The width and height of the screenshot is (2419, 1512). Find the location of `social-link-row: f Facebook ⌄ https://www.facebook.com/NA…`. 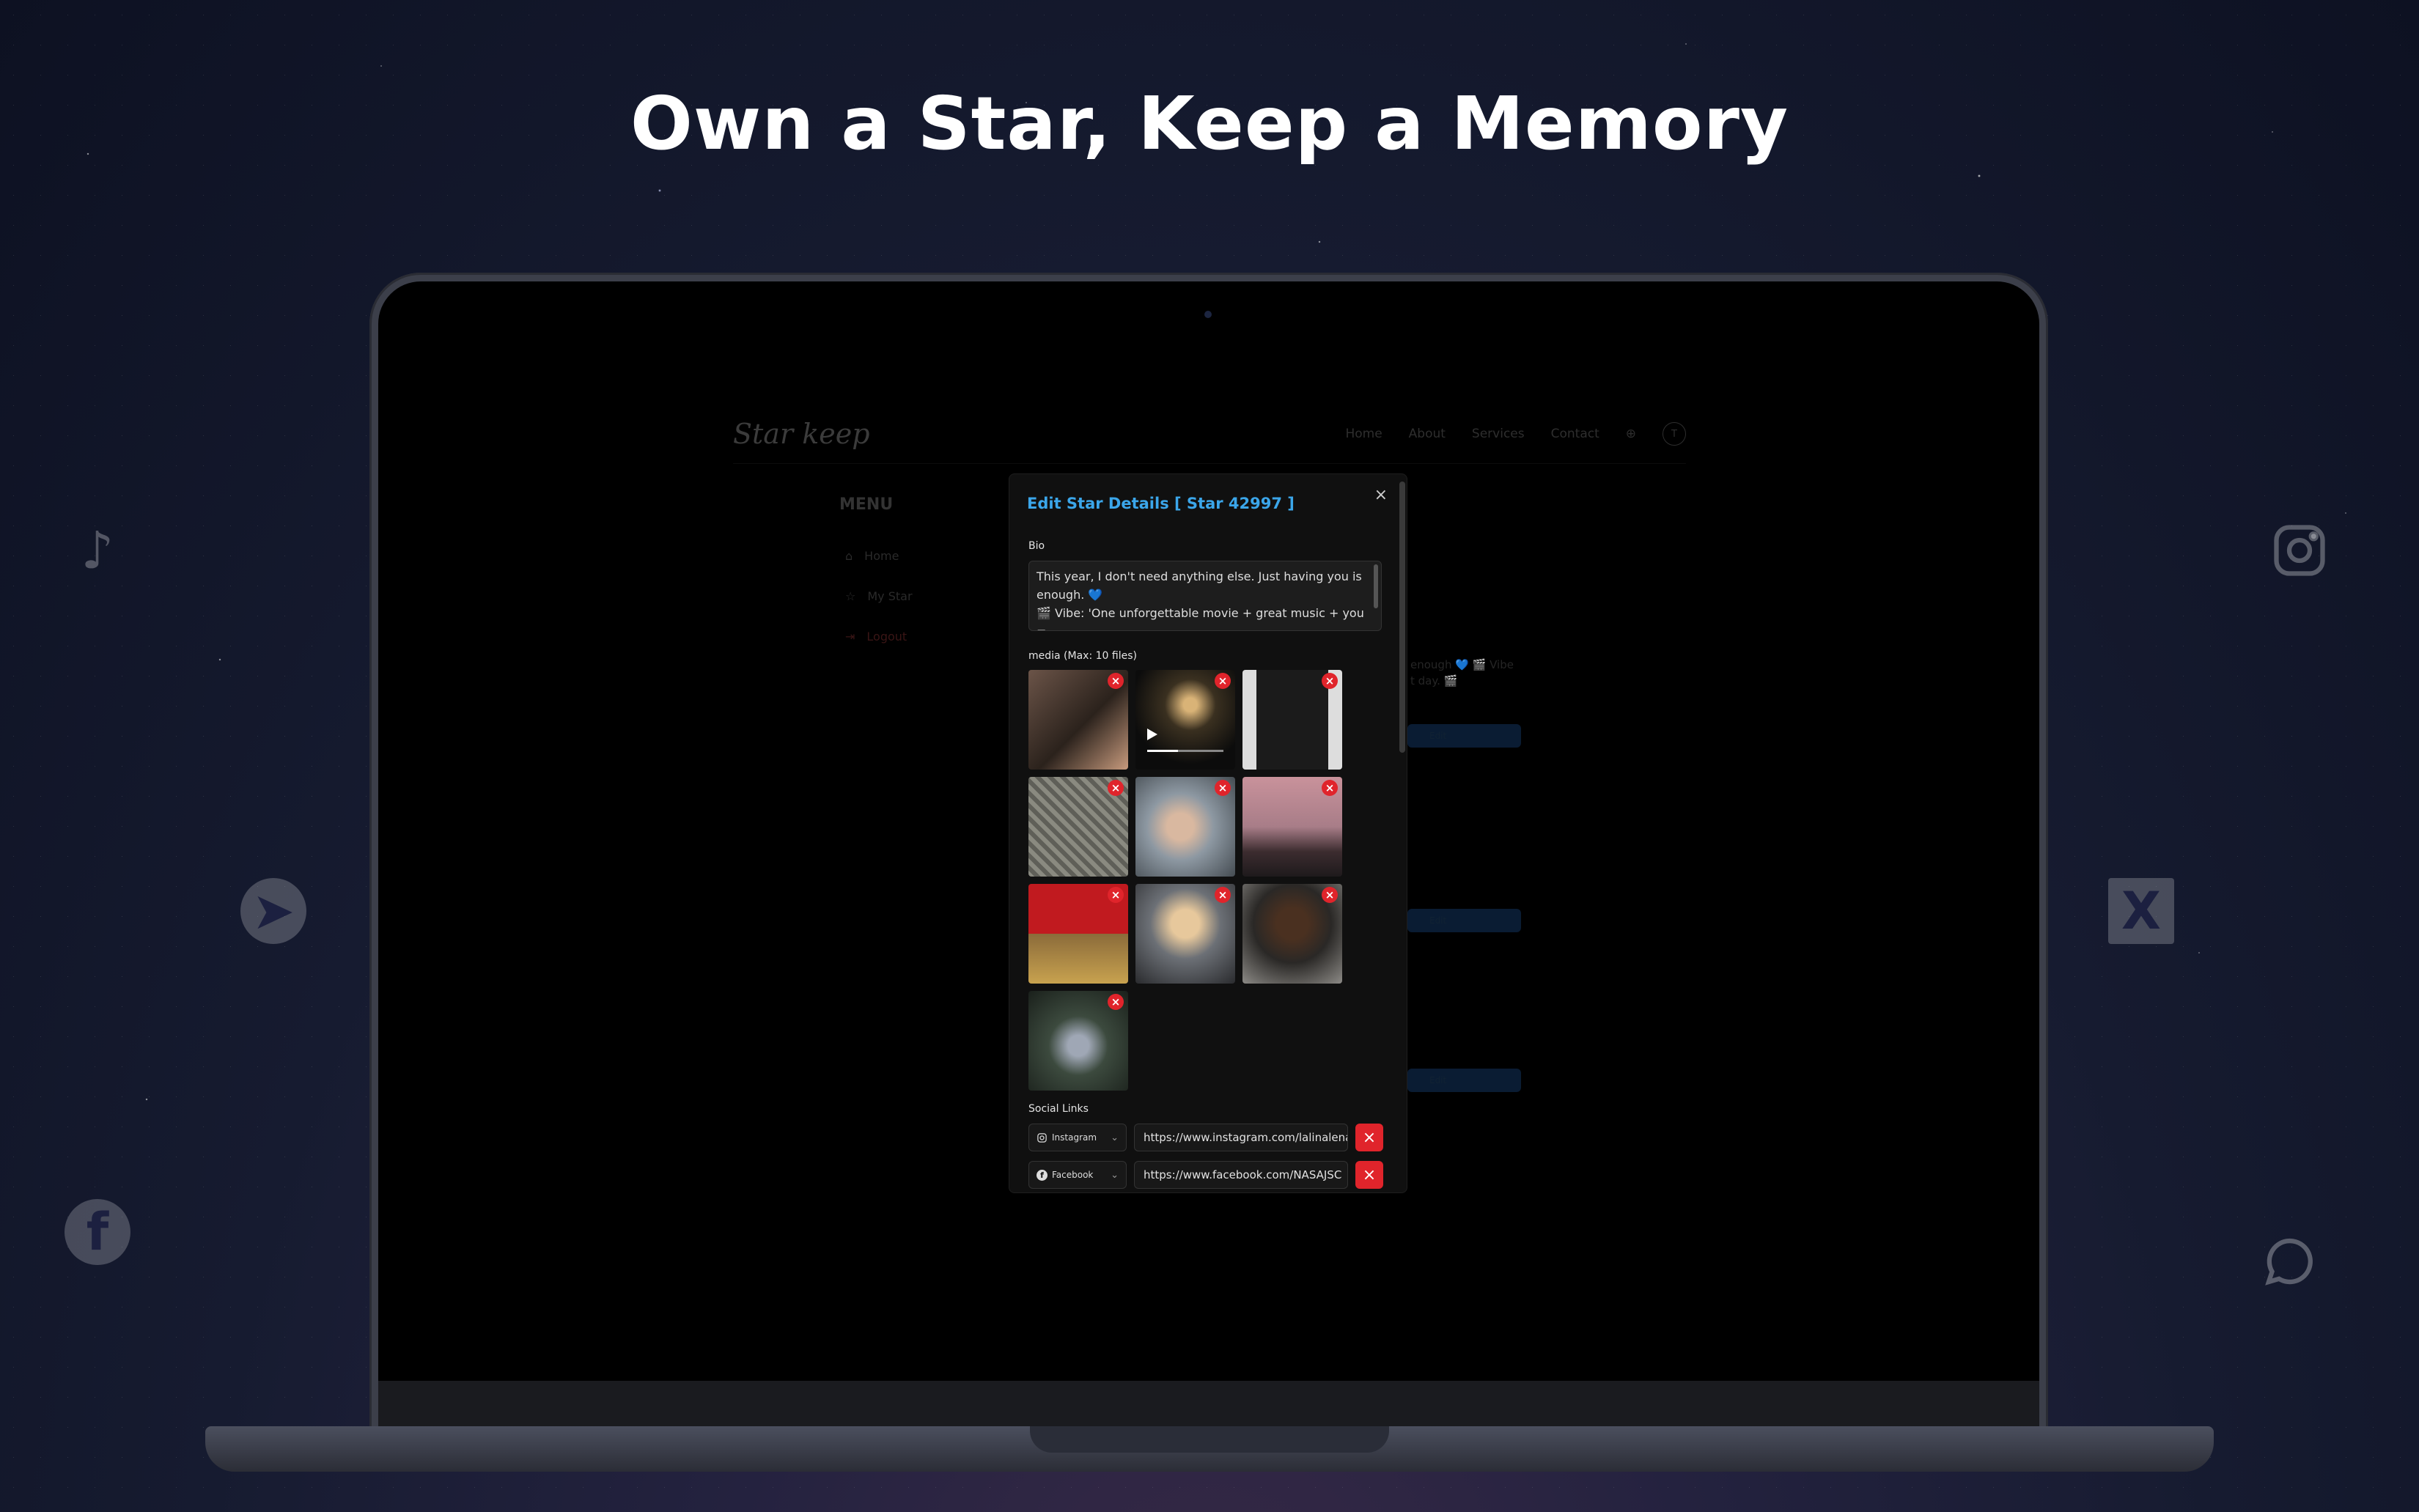

social-link-row: f Facebook ⌄ https://www.facebook.com/NA… is located at coordinates (1205, 1175).